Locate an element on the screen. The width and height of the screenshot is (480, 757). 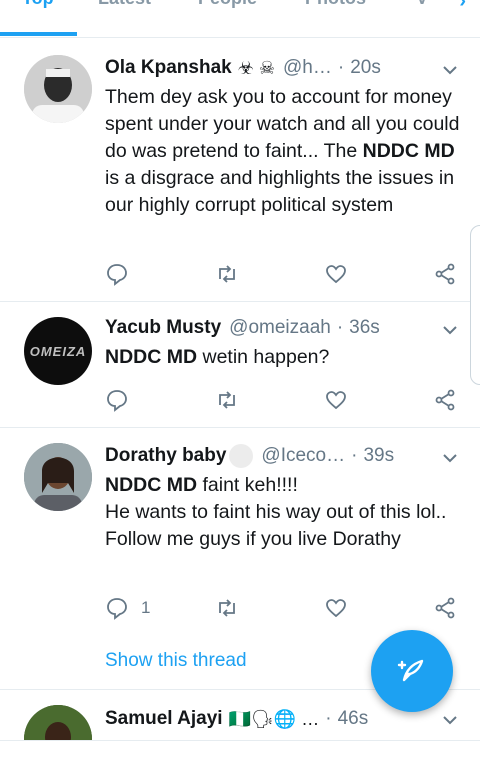
tweet-header: Dorathy baby @Iceco… · 39s is located at coordinates (292, 456).